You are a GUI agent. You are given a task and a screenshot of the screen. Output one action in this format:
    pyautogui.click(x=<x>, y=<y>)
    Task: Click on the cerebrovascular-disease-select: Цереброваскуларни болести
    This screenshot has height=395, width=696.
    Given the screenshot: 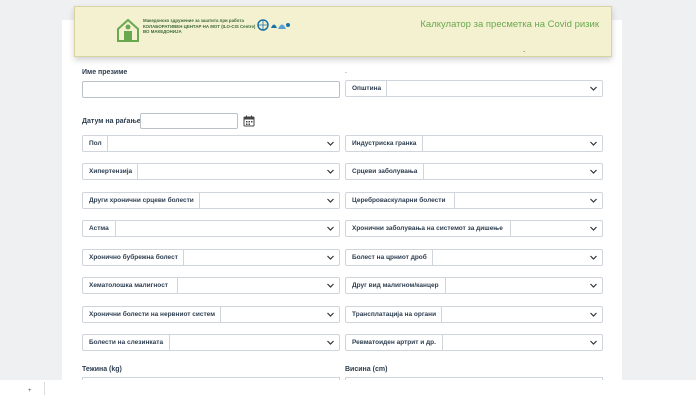 What is the action you would take?
    pyautogui.click(x=474, y=200)
    